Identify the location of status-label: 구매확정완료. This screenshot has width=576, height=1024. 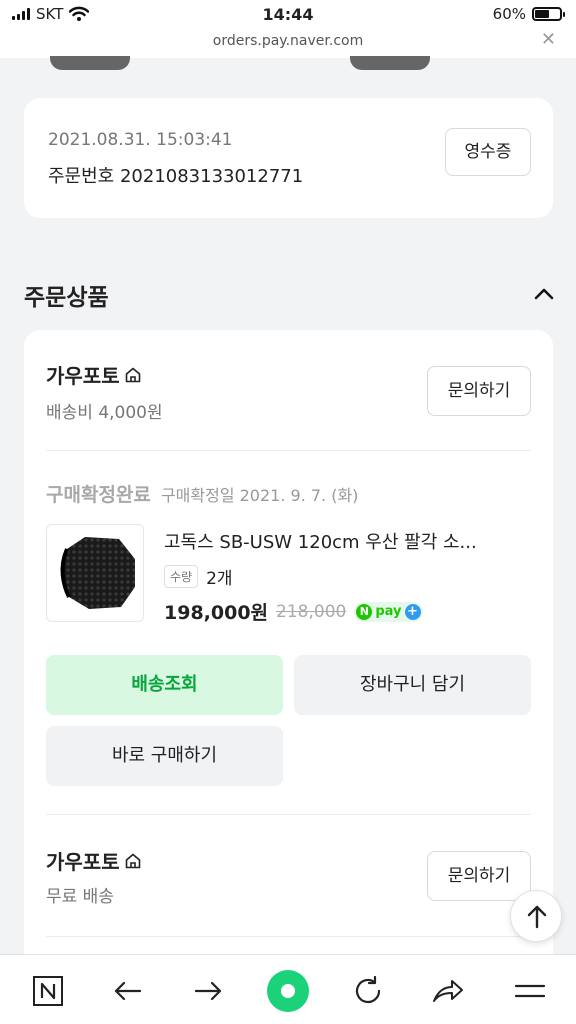
(98, 495).